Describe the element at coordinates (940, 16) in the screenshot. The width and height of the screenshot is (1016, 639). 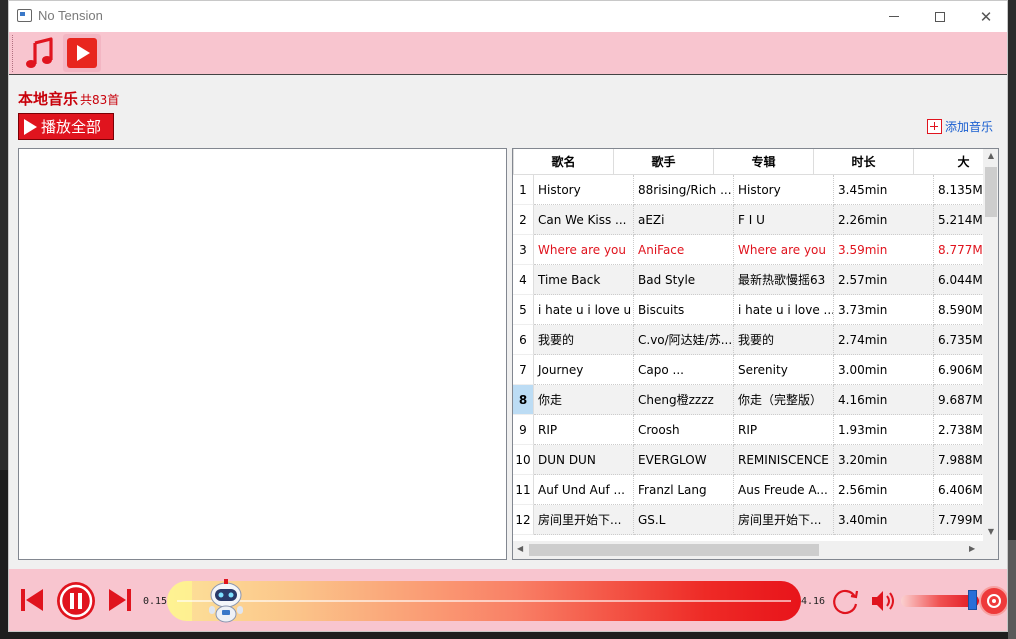
I see `maximize-button` at that location.